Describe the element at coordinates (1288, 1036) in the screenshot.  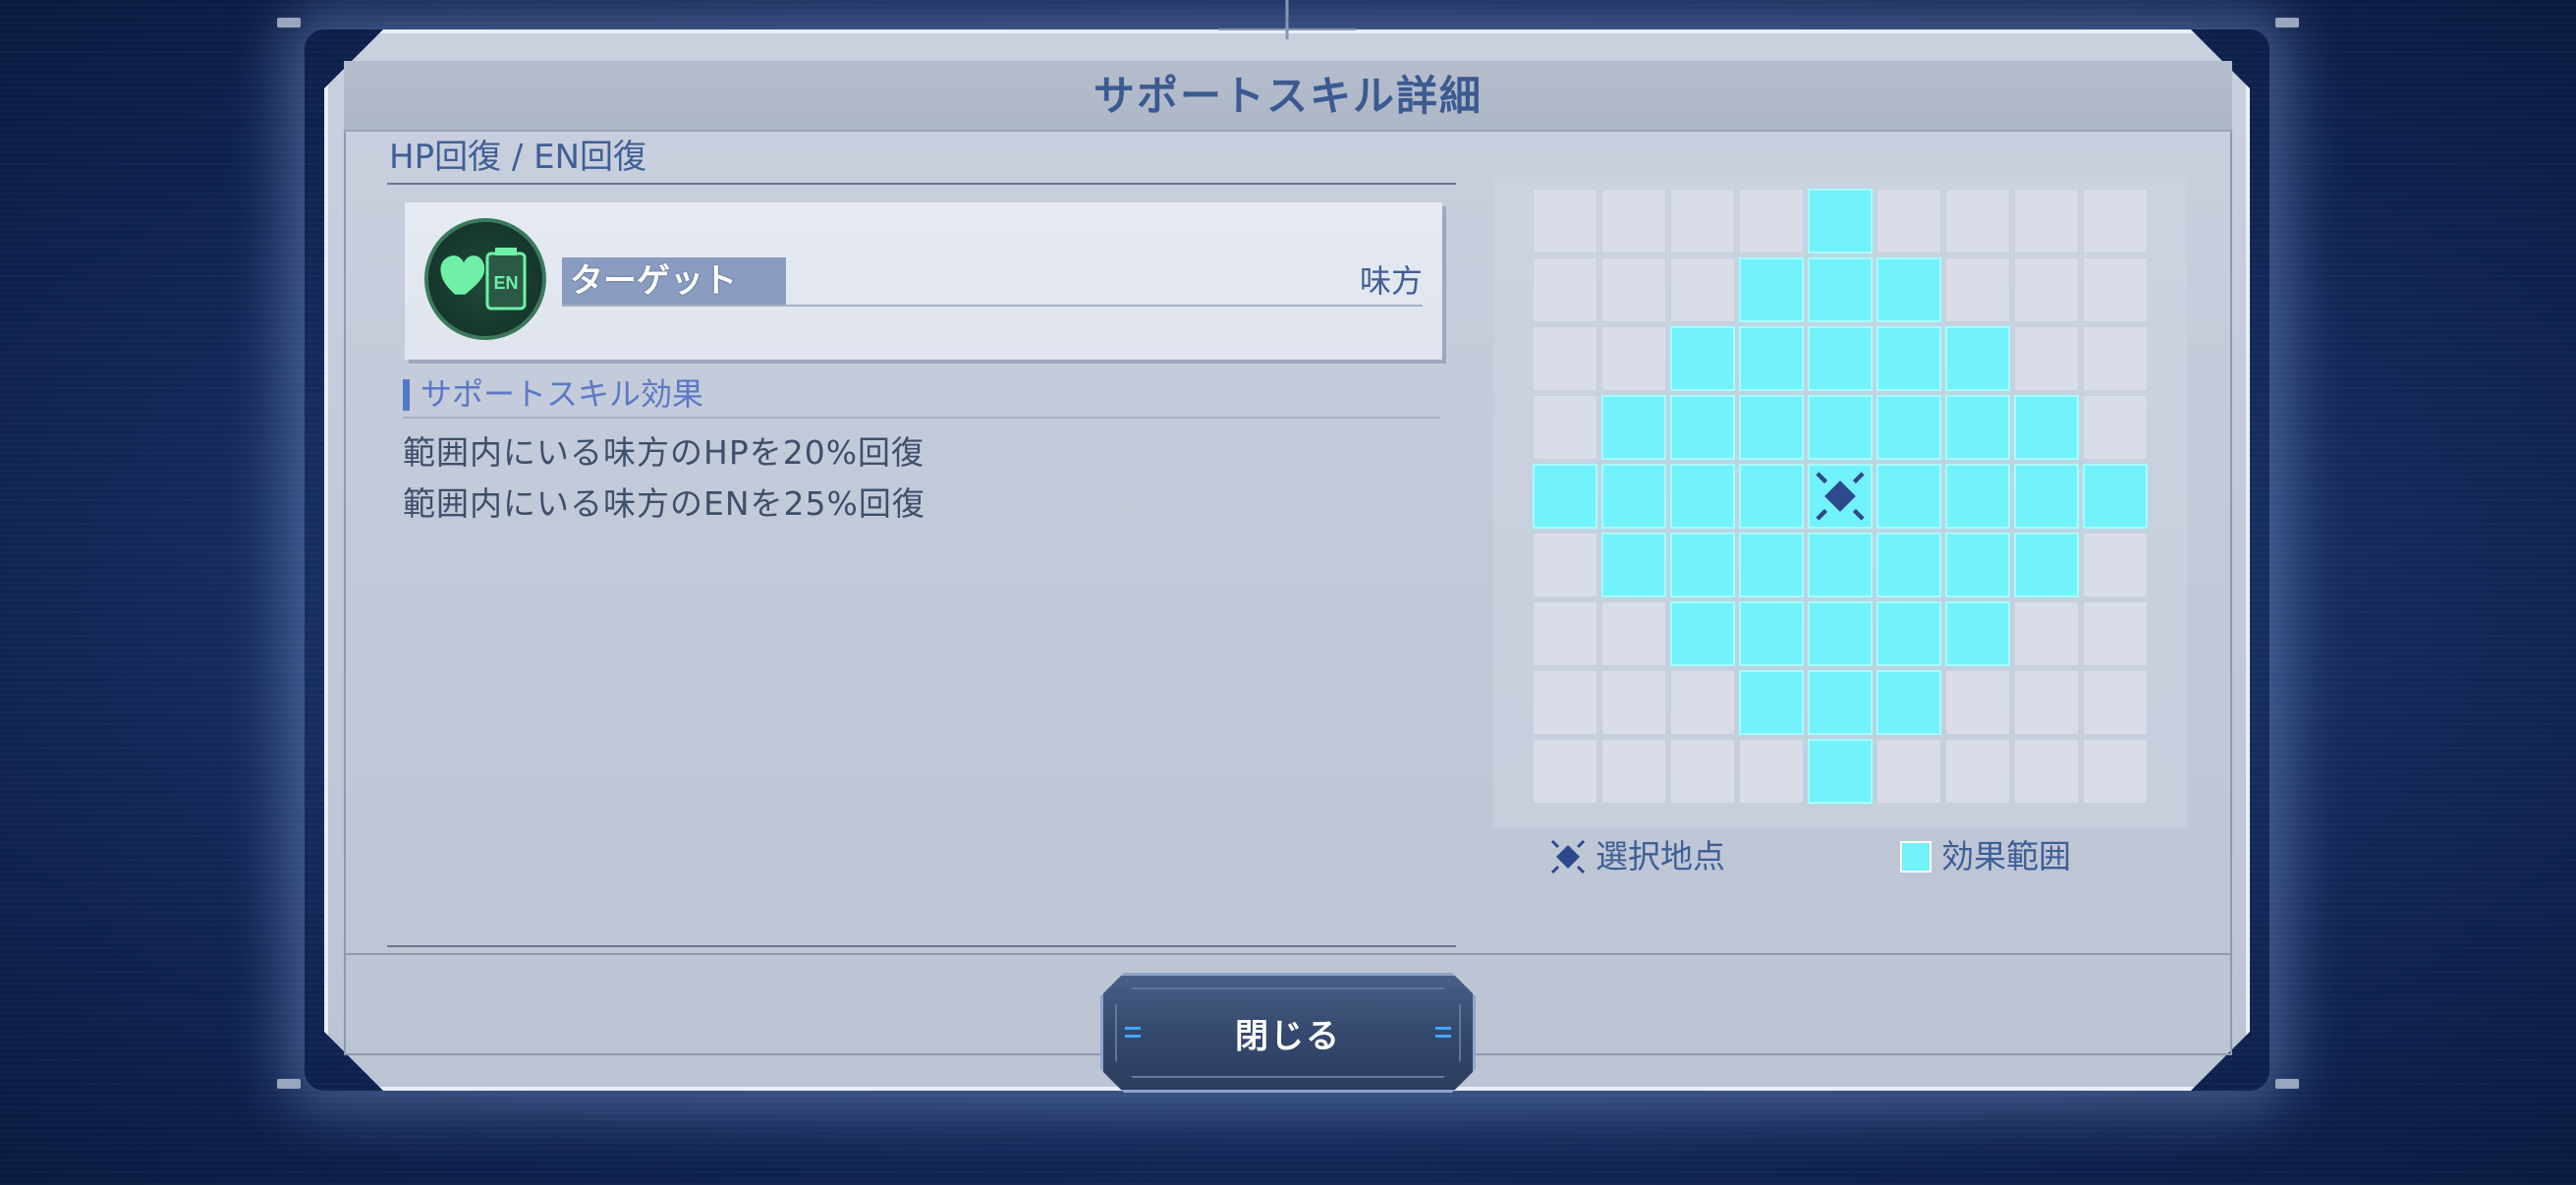
I see `close-button-label: 閉じる` at that location.